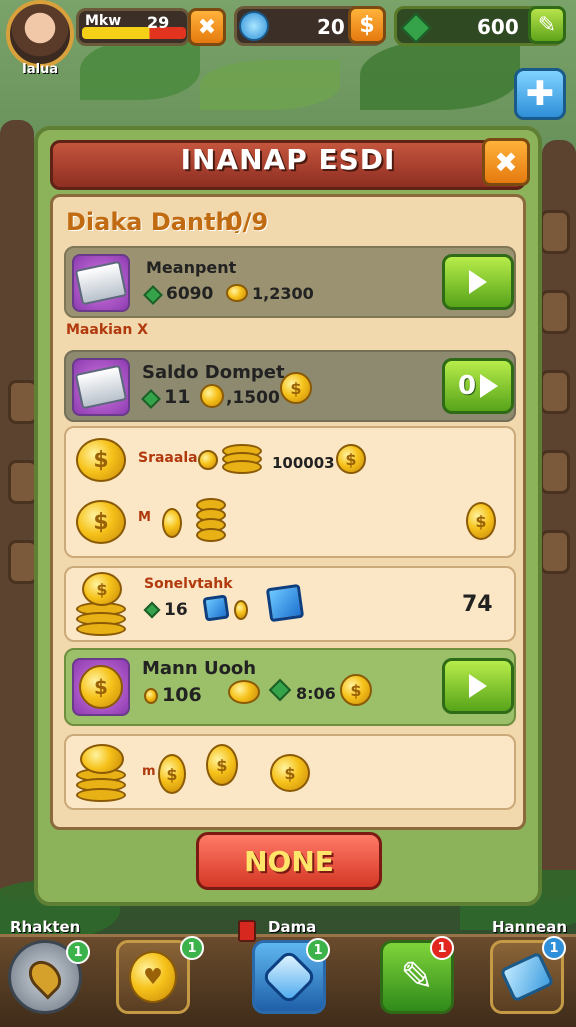  Describe the element at coordinates (190, 294) in the screenshot. I see `row-stat: 6090` at that location.